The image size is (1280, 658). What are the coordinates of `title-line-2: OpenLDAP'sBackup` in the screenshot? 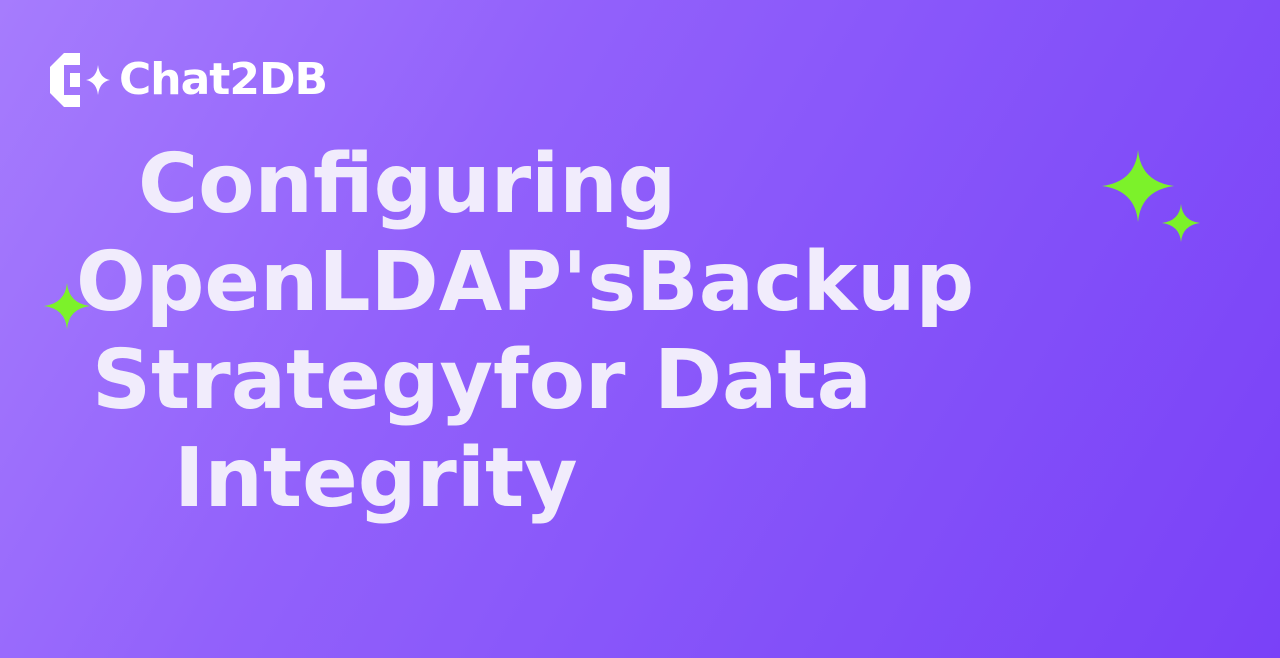 It's located at (525, 282).